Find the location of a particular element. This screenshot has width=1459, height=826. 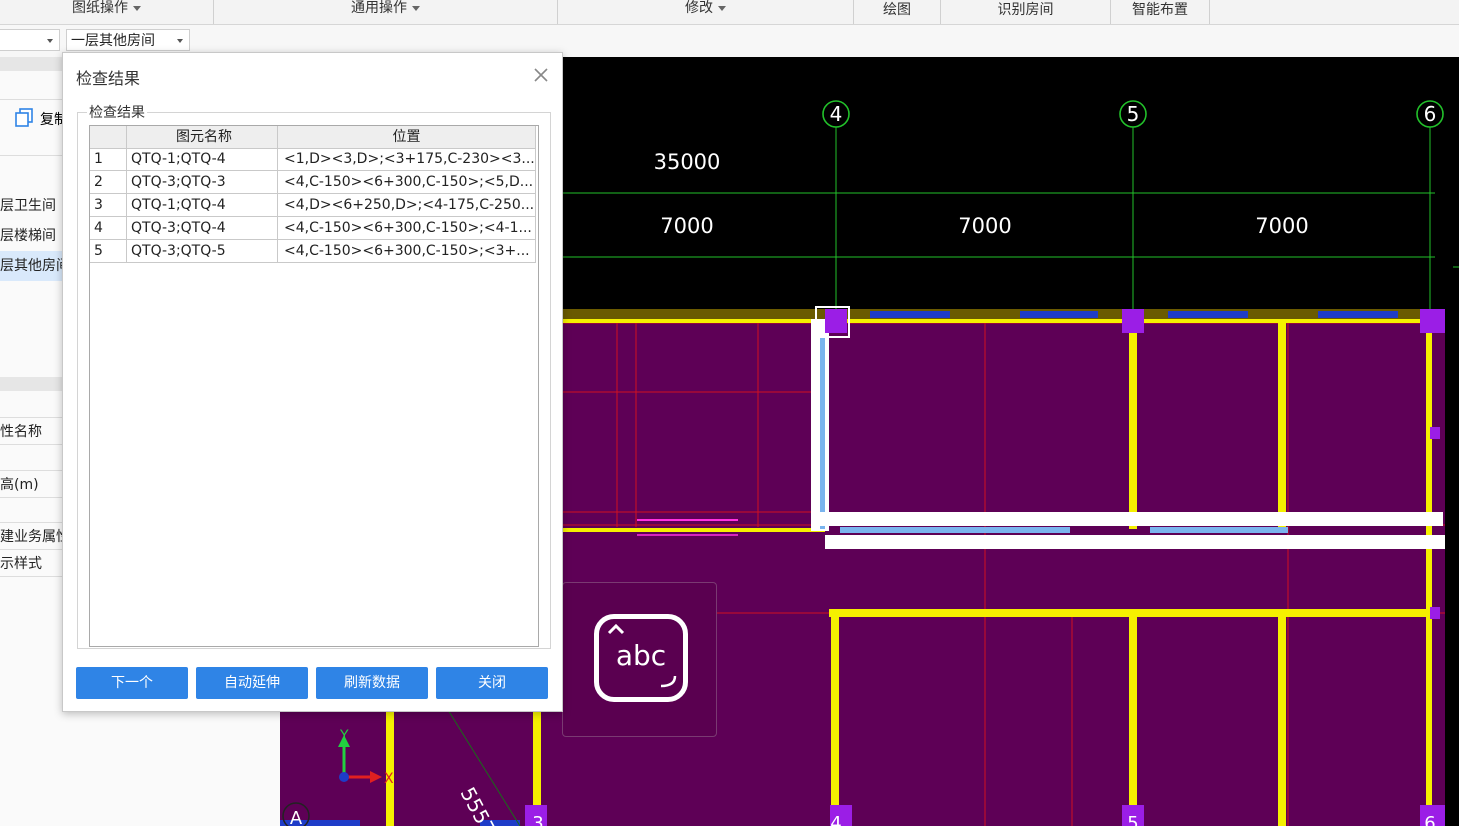

component-combo-value: 一层其他房间 is located at coordinates (113, 41).